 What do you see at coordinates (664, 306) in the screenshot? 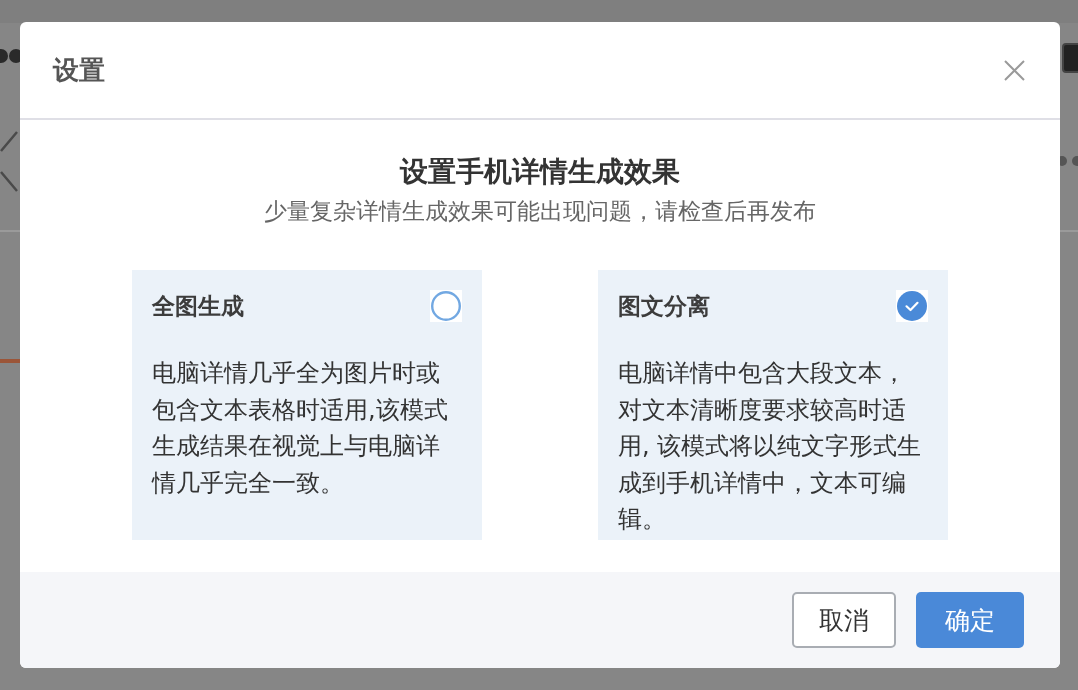
I see `option-title: 图文分离` at bounding box center [664, 306].